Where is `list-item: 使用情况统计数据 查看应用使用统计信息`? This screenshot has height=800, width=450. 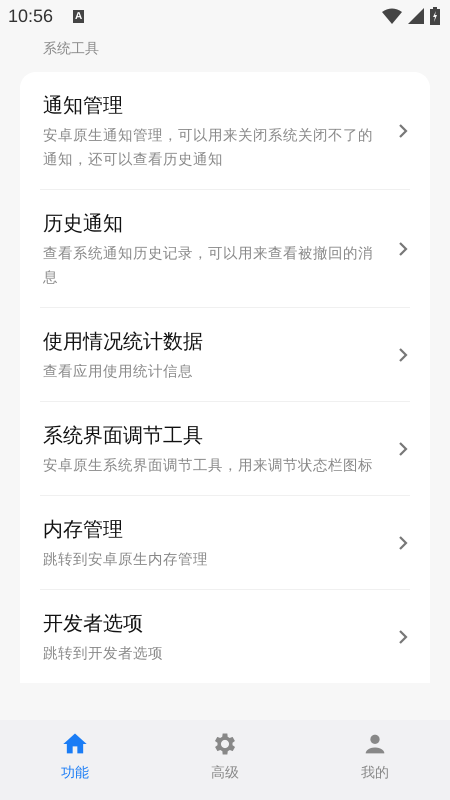 list-item: 使用情况统计数据 查看应用使用统计信息 is located at coordinates (225, 354).